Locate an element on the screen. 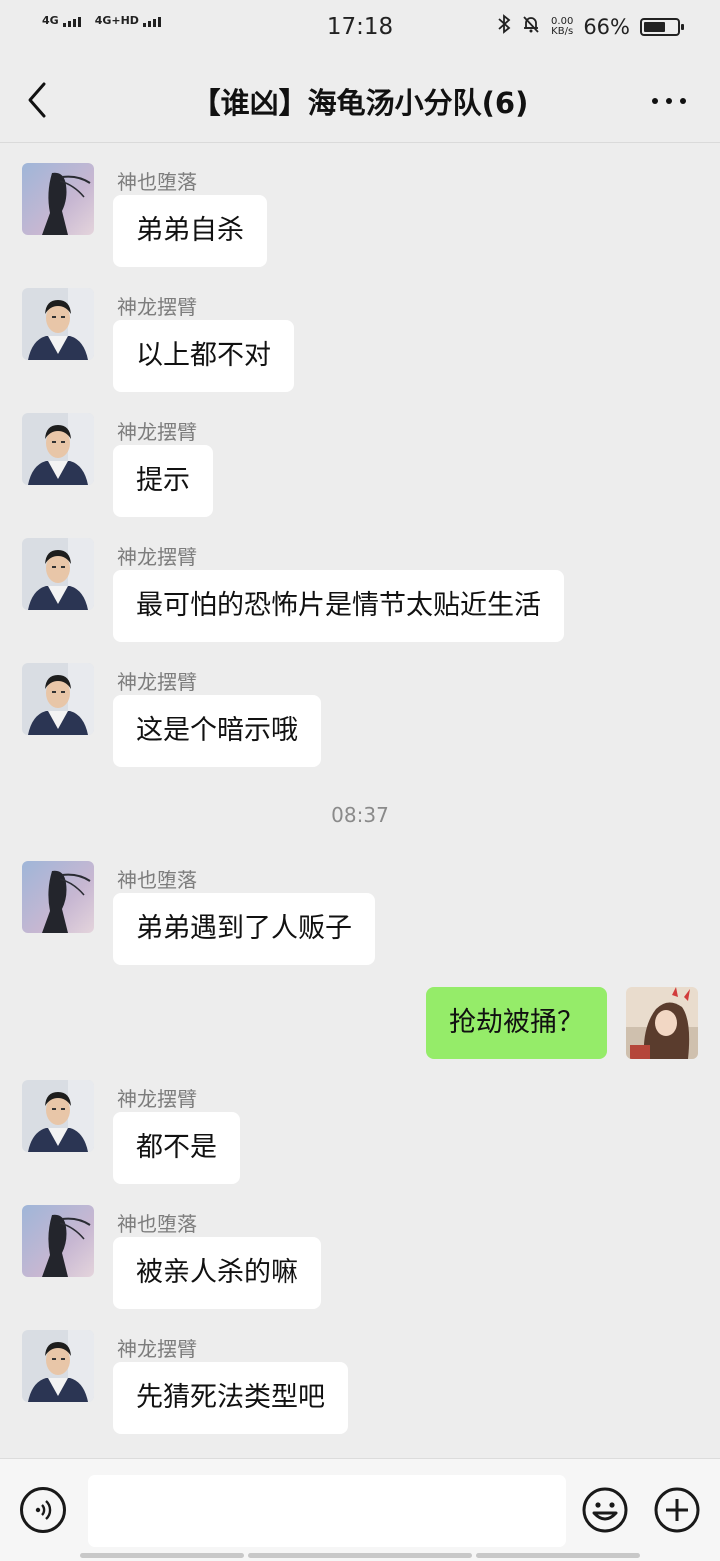  network-speed: 0.00 KB/s is located at coordinates (562, 26).